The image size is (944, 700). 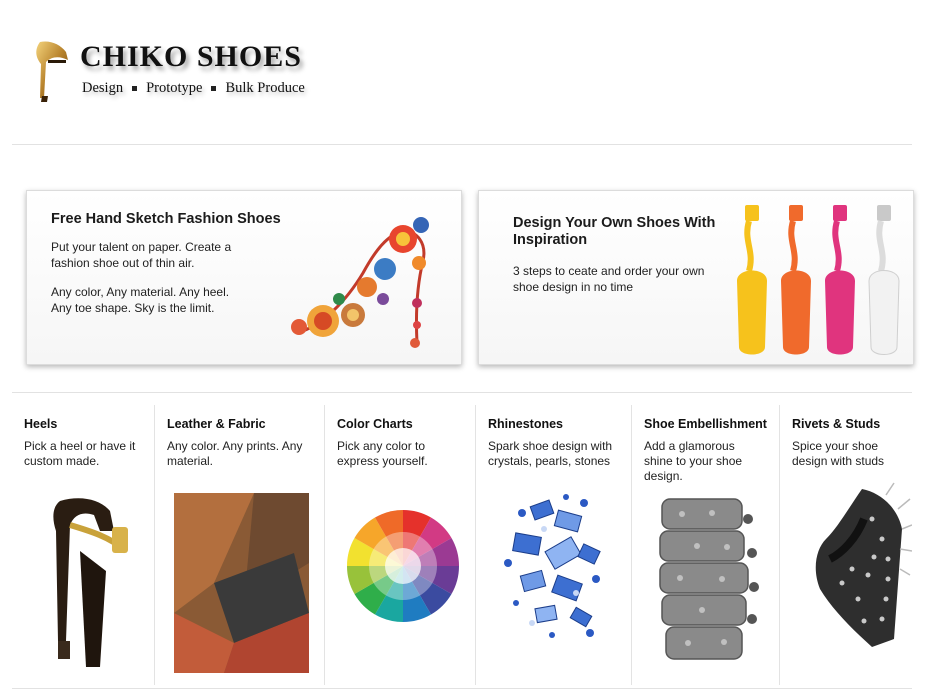 I want to click on category-desc: Spice your shoe design with studs, so click(x=838, y=453).